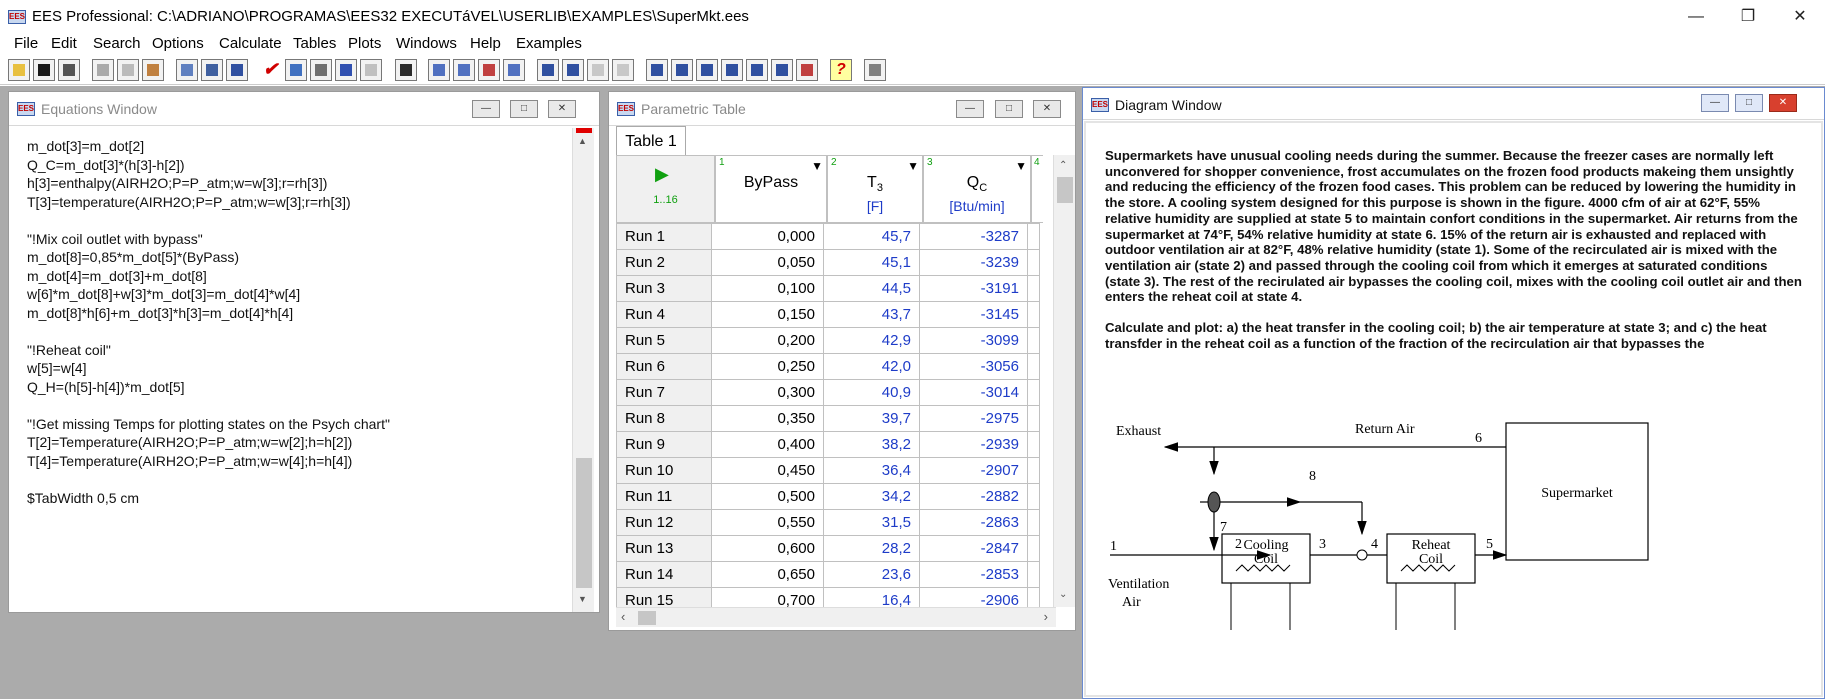 Image resolution: width=1825 pixels, height=699 pixels. I want to click on t3-cell: 39,7, so click(871, 418).